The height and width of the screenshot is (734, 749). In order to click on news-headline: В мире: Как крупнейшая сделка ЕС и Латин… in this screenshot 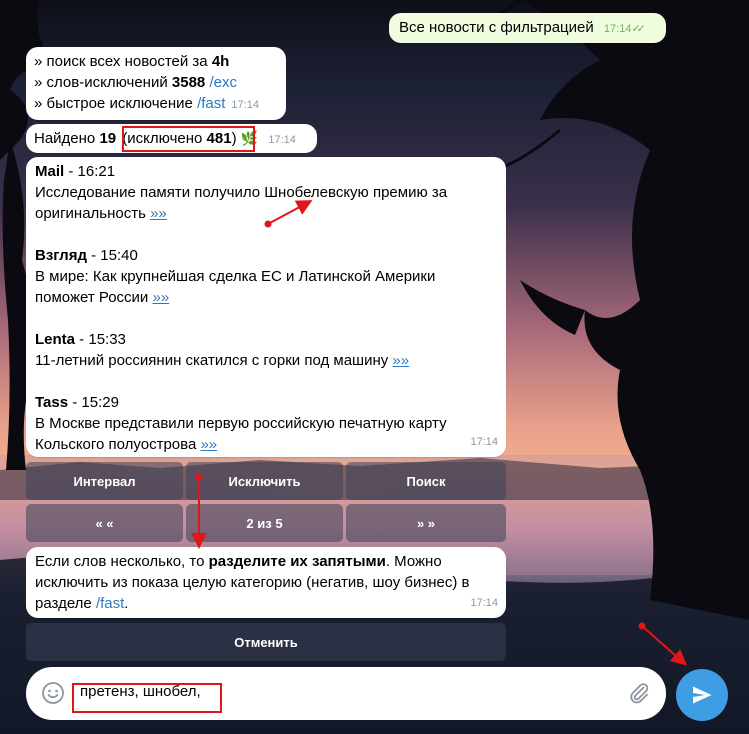, I will do `click(235, 287)`.